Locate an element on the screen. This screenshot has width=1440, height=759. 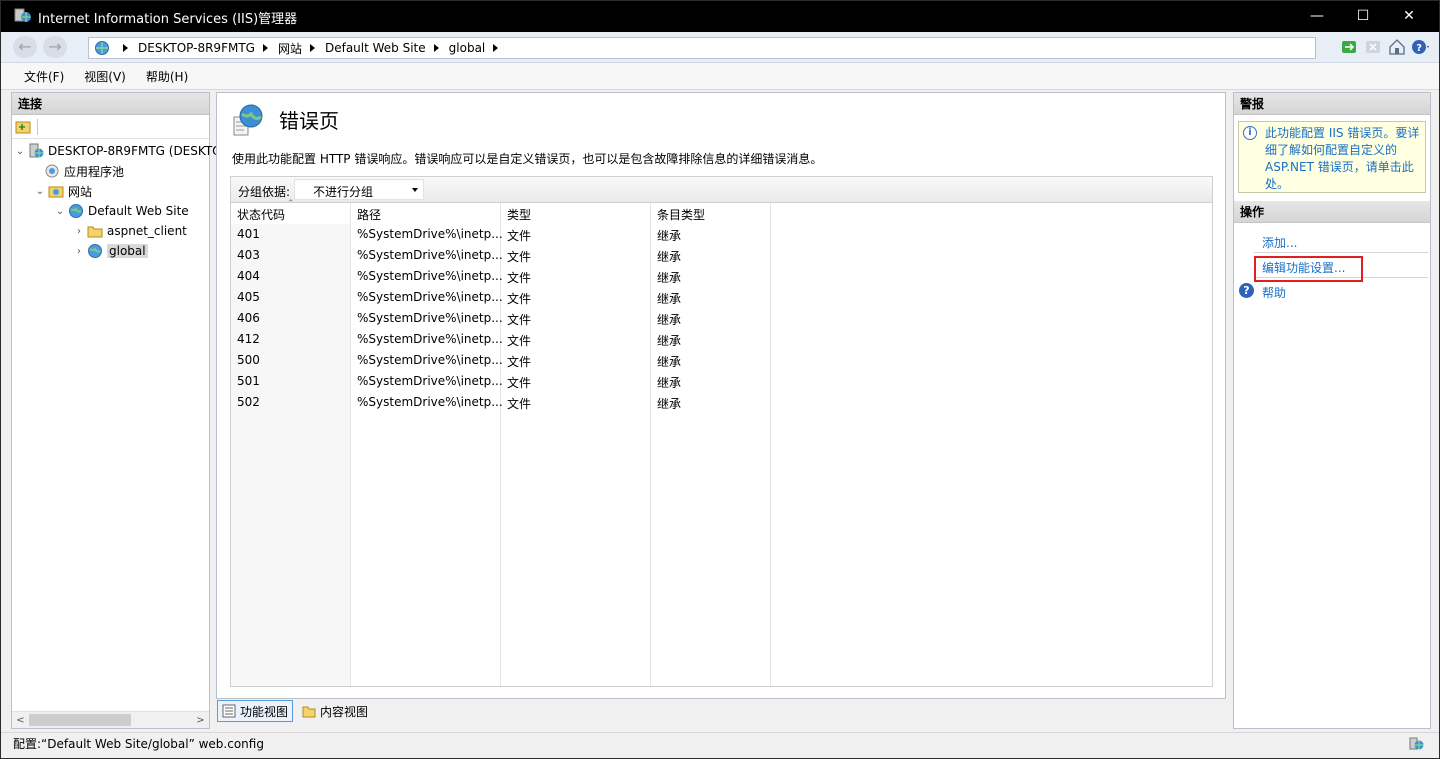
column-header-status-code: 状态代码 is located at coordinates (261, 214).